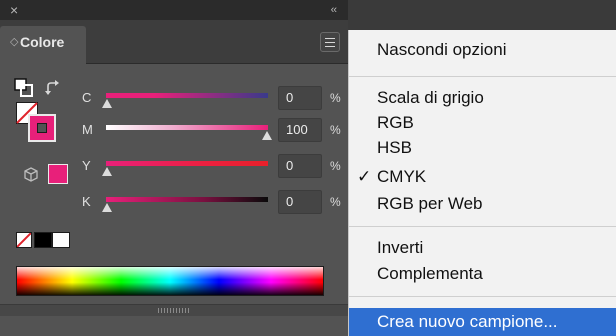  I want to click on panel-menu-button, so click(330, 42).